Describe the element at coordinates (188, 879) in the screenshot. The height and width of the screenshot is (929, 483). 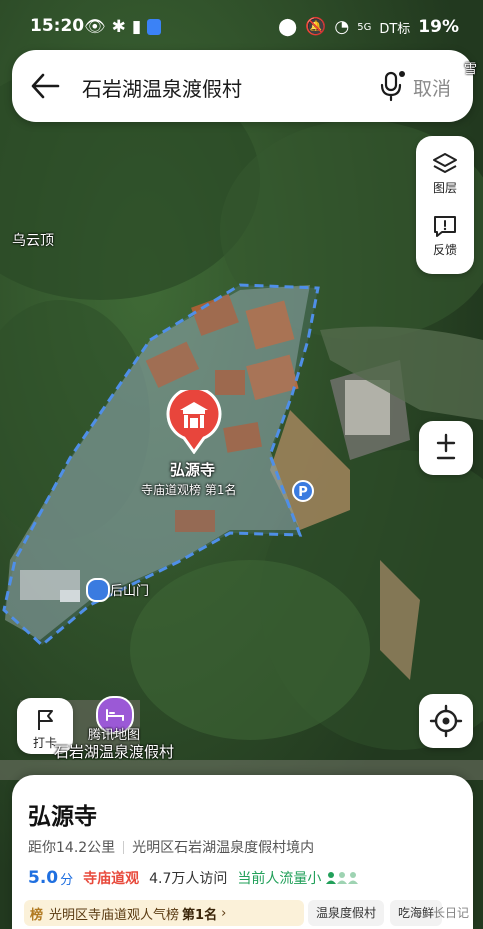
I see `poi-visits: 4.7万人访问` at that location.